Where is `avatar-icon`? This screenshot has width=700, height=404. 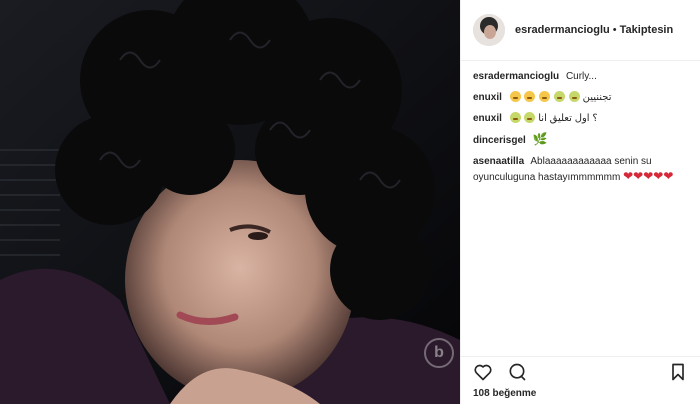
avatar-icon is located at coordinates (489, 30).